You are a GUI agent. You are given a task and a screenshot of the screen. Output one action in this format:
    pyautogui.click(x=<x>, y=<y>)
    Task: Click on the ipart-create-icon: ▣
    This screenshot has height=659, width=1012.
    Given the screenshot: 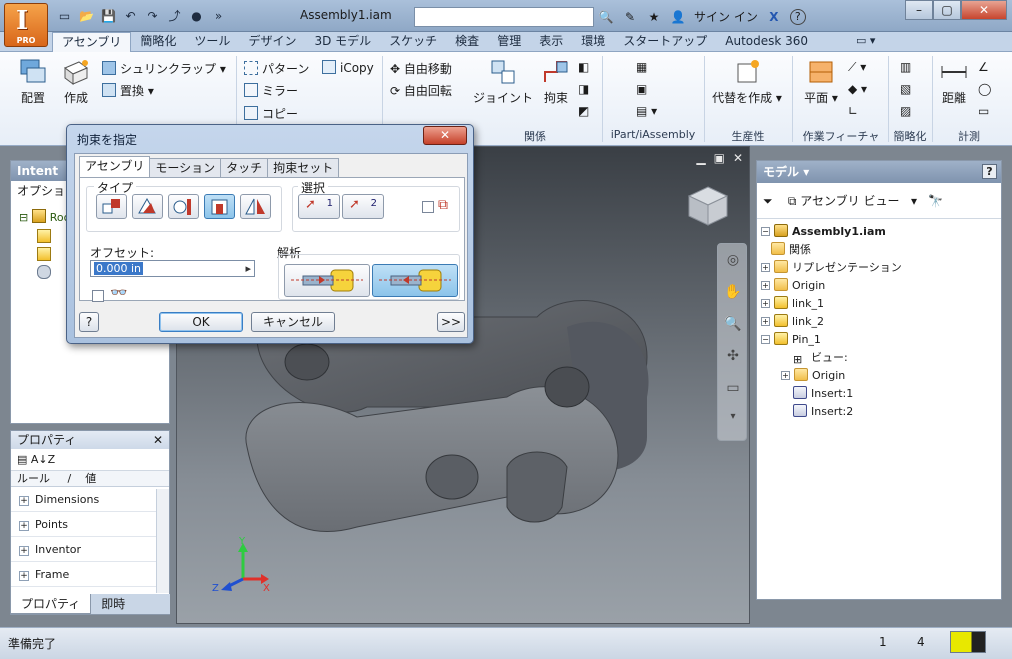 What is the action you would take?
    pyautogui.click(x=641, y=89)
    